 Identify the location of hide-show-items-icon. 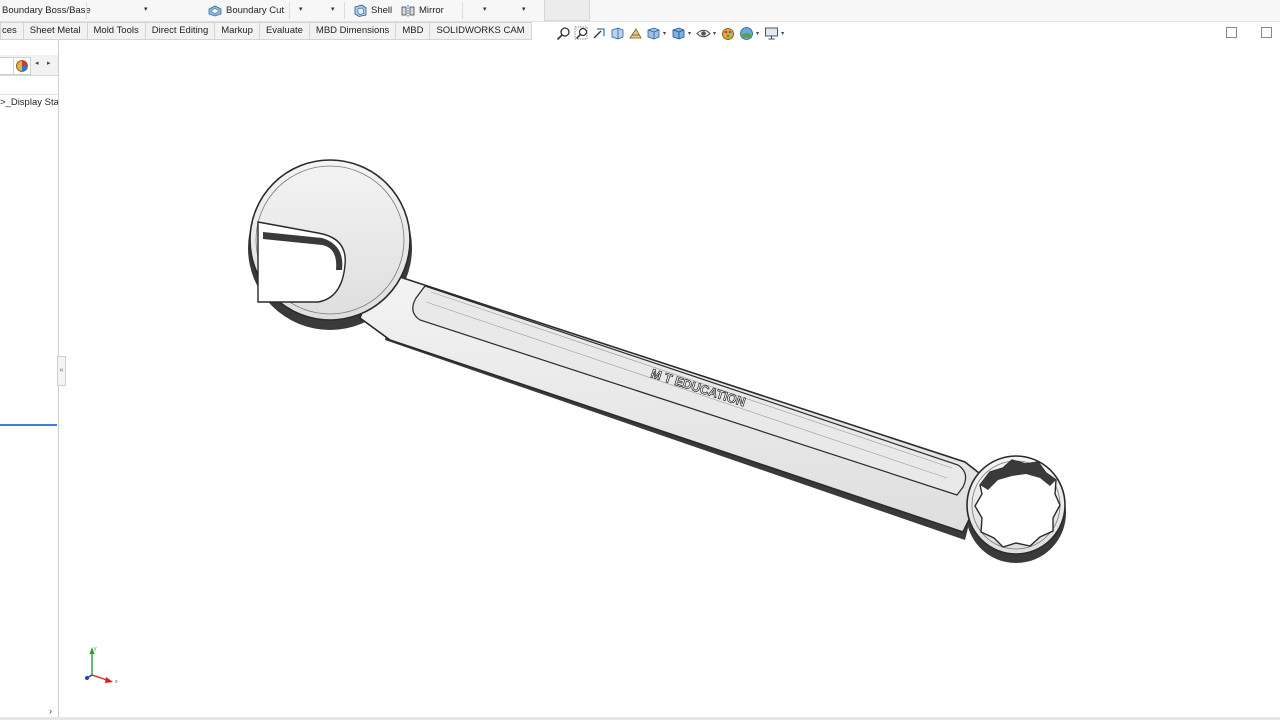
(703, 33).